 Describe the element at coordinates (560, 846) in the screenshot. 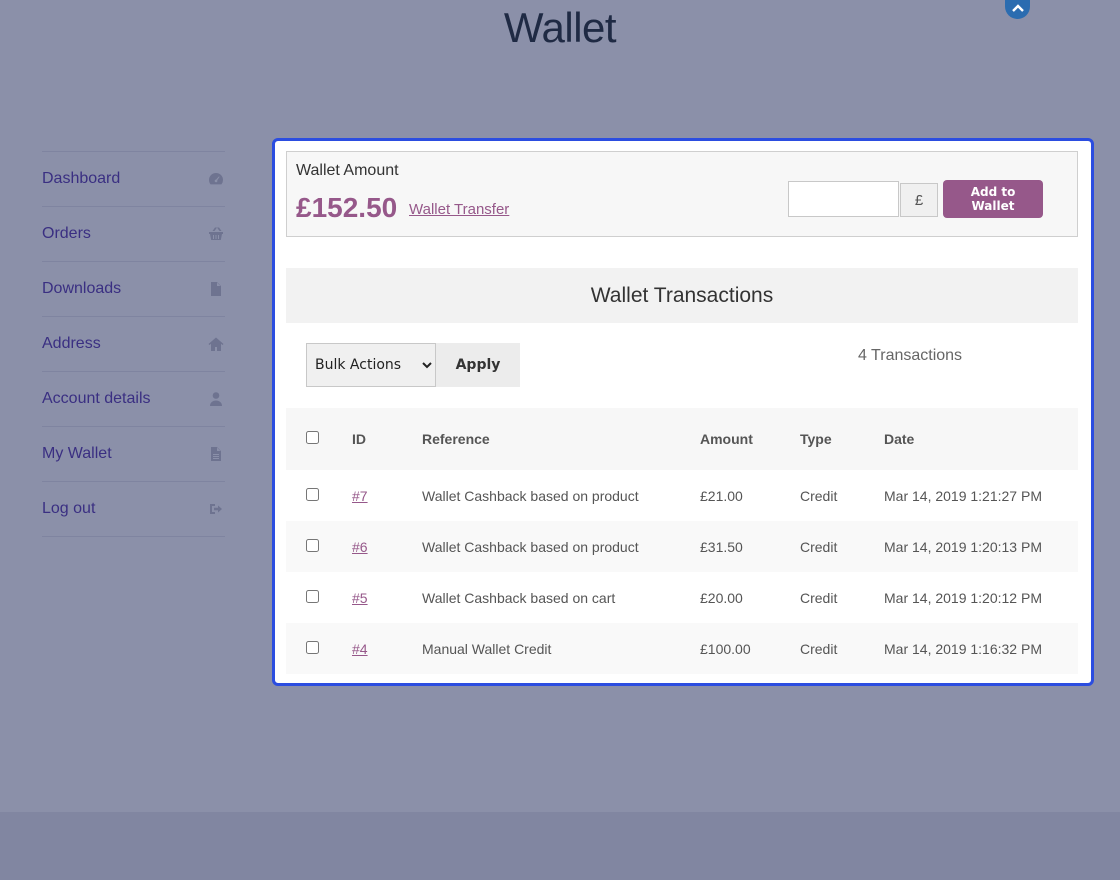

I see `footer` at that location.